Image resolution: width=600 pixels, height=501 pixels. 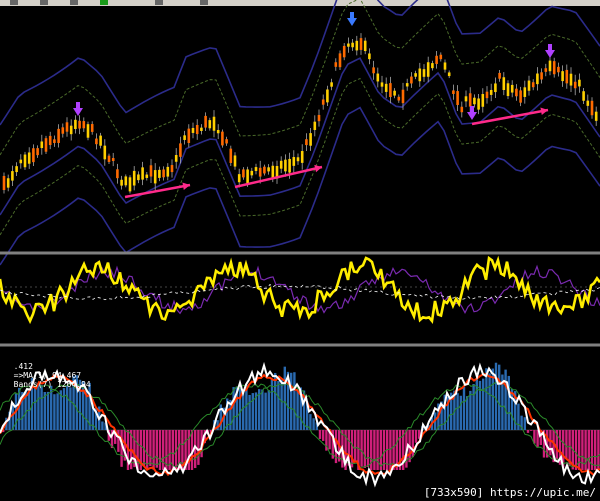 I want to click on down-arrow-icon, so click(x=78, y=112).